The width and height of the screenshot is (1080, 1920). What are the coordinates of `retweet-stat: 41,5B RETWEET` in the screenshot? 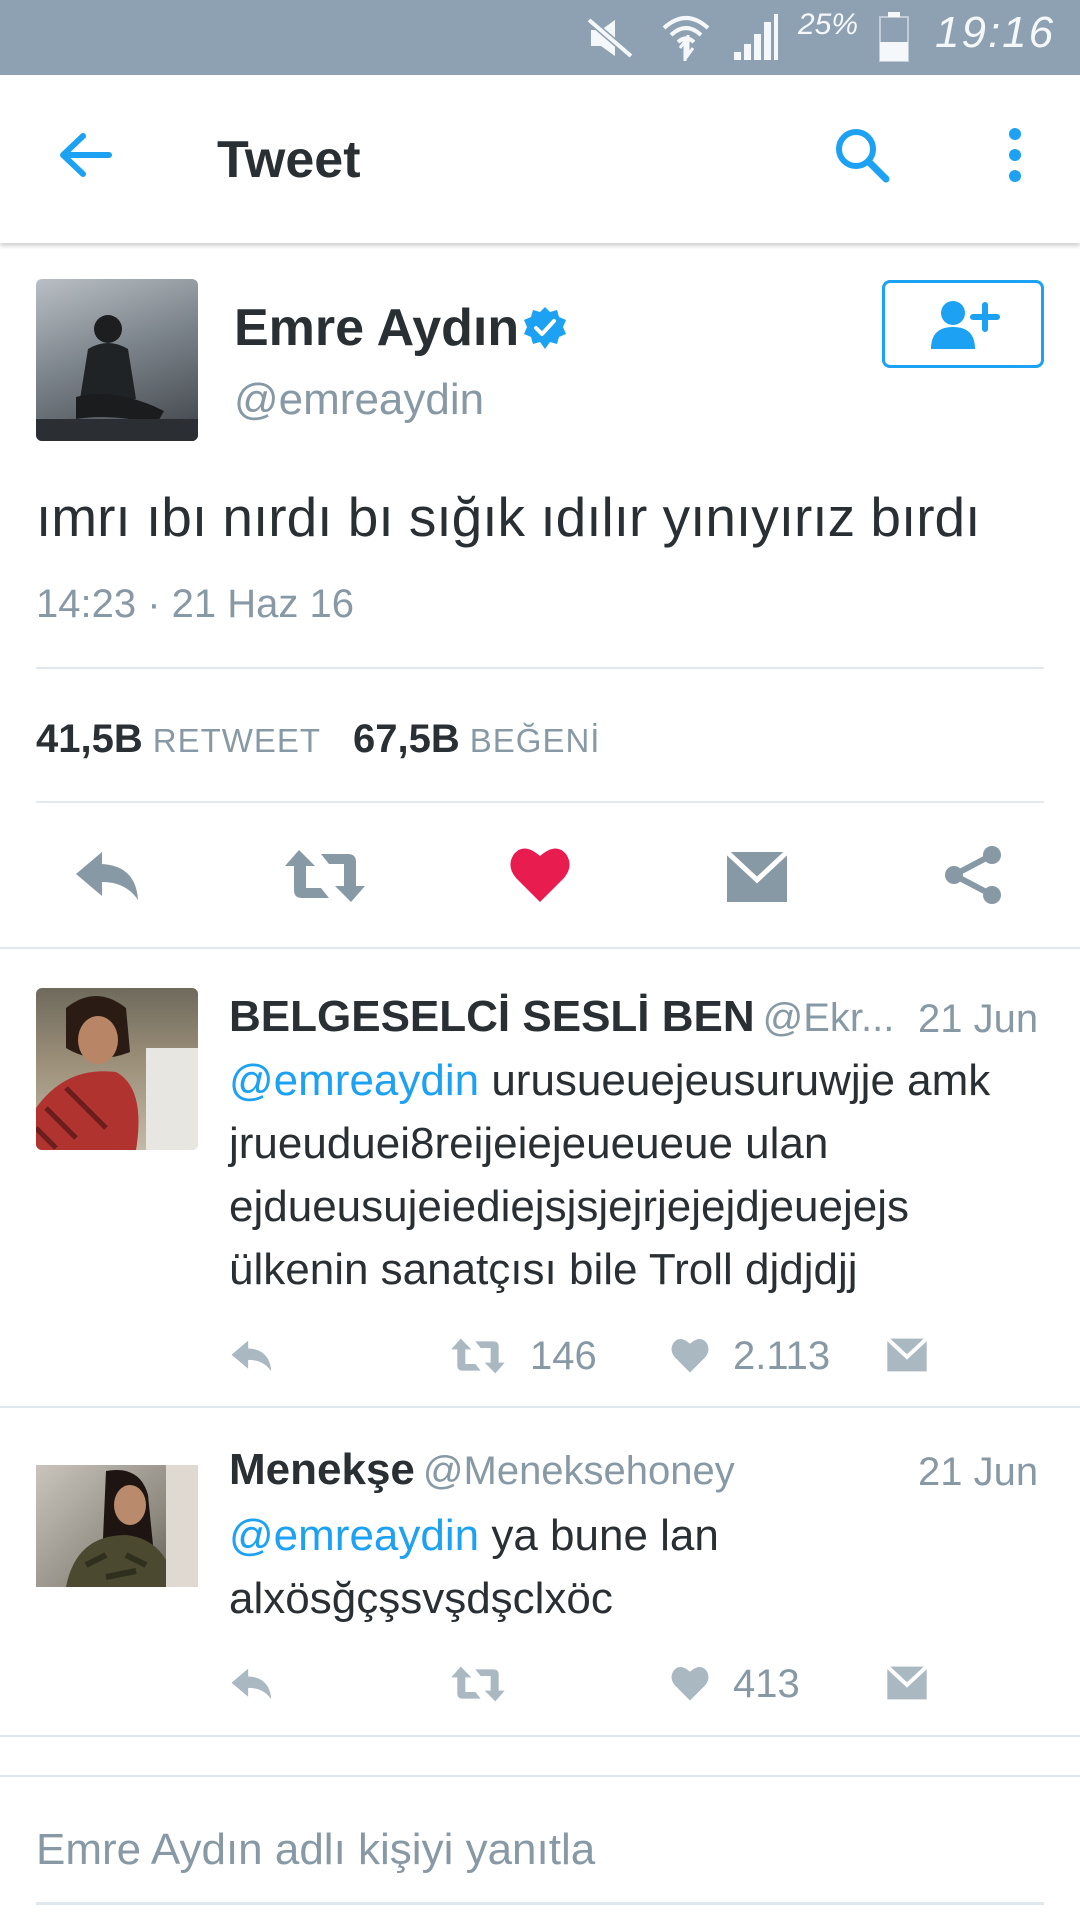 It's located at (178, 739).